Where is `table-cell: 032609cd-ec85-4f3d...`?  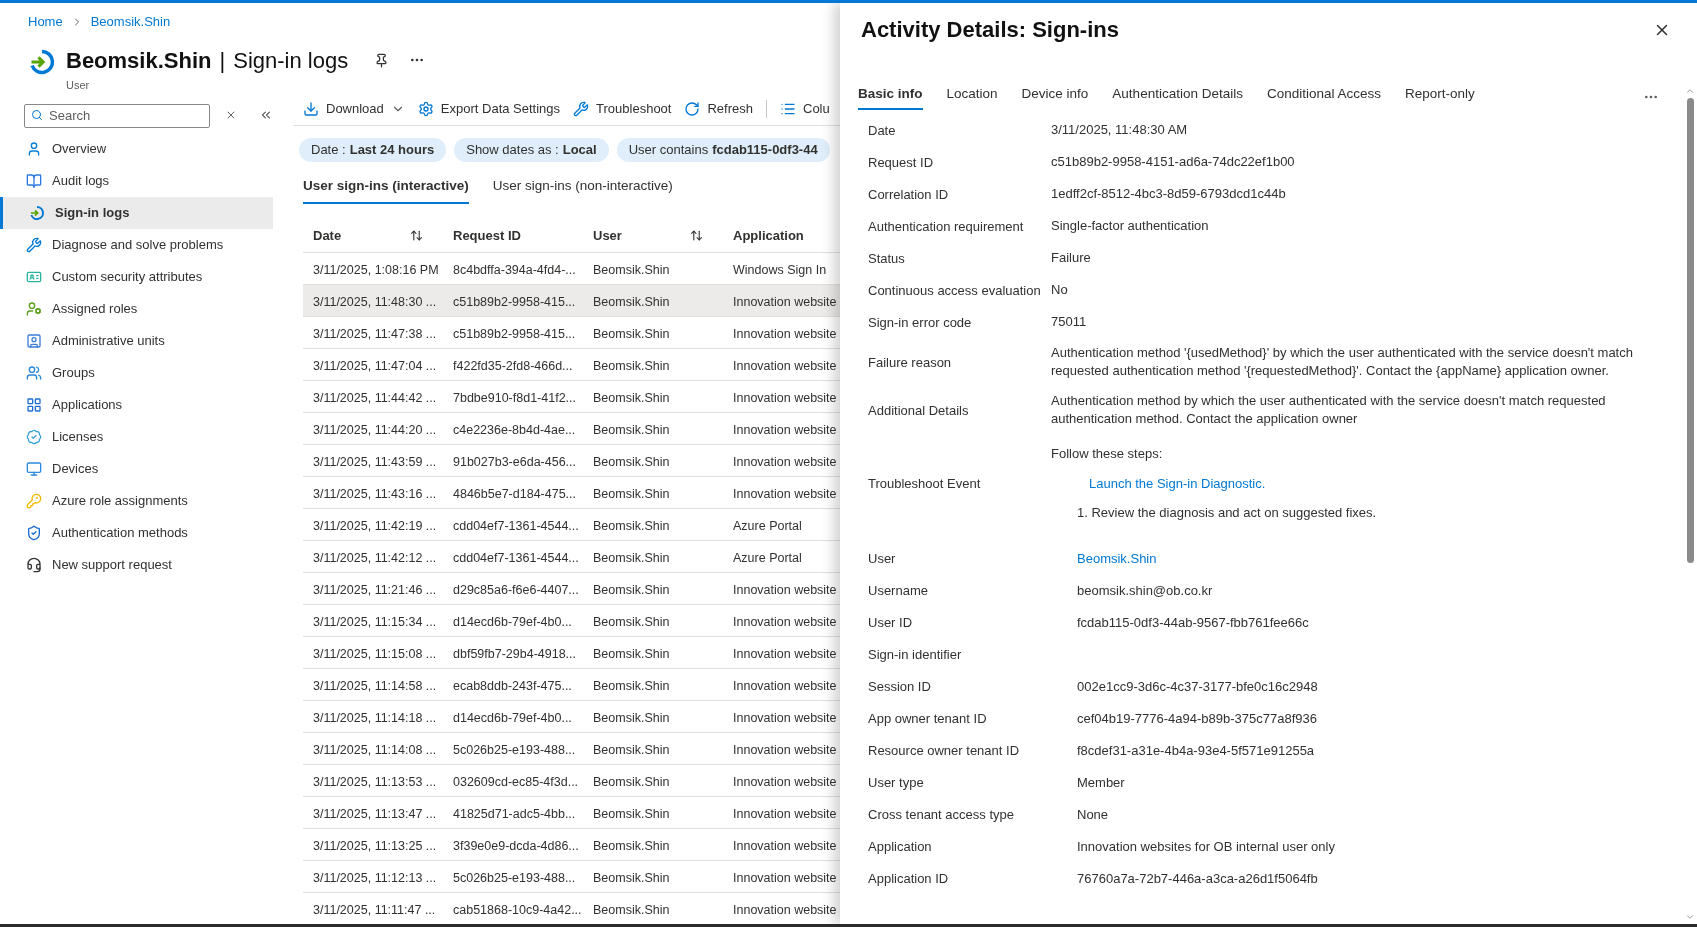
table-cell: 032609cd-ec85-4f3d... is located at coordinates (516, 781).